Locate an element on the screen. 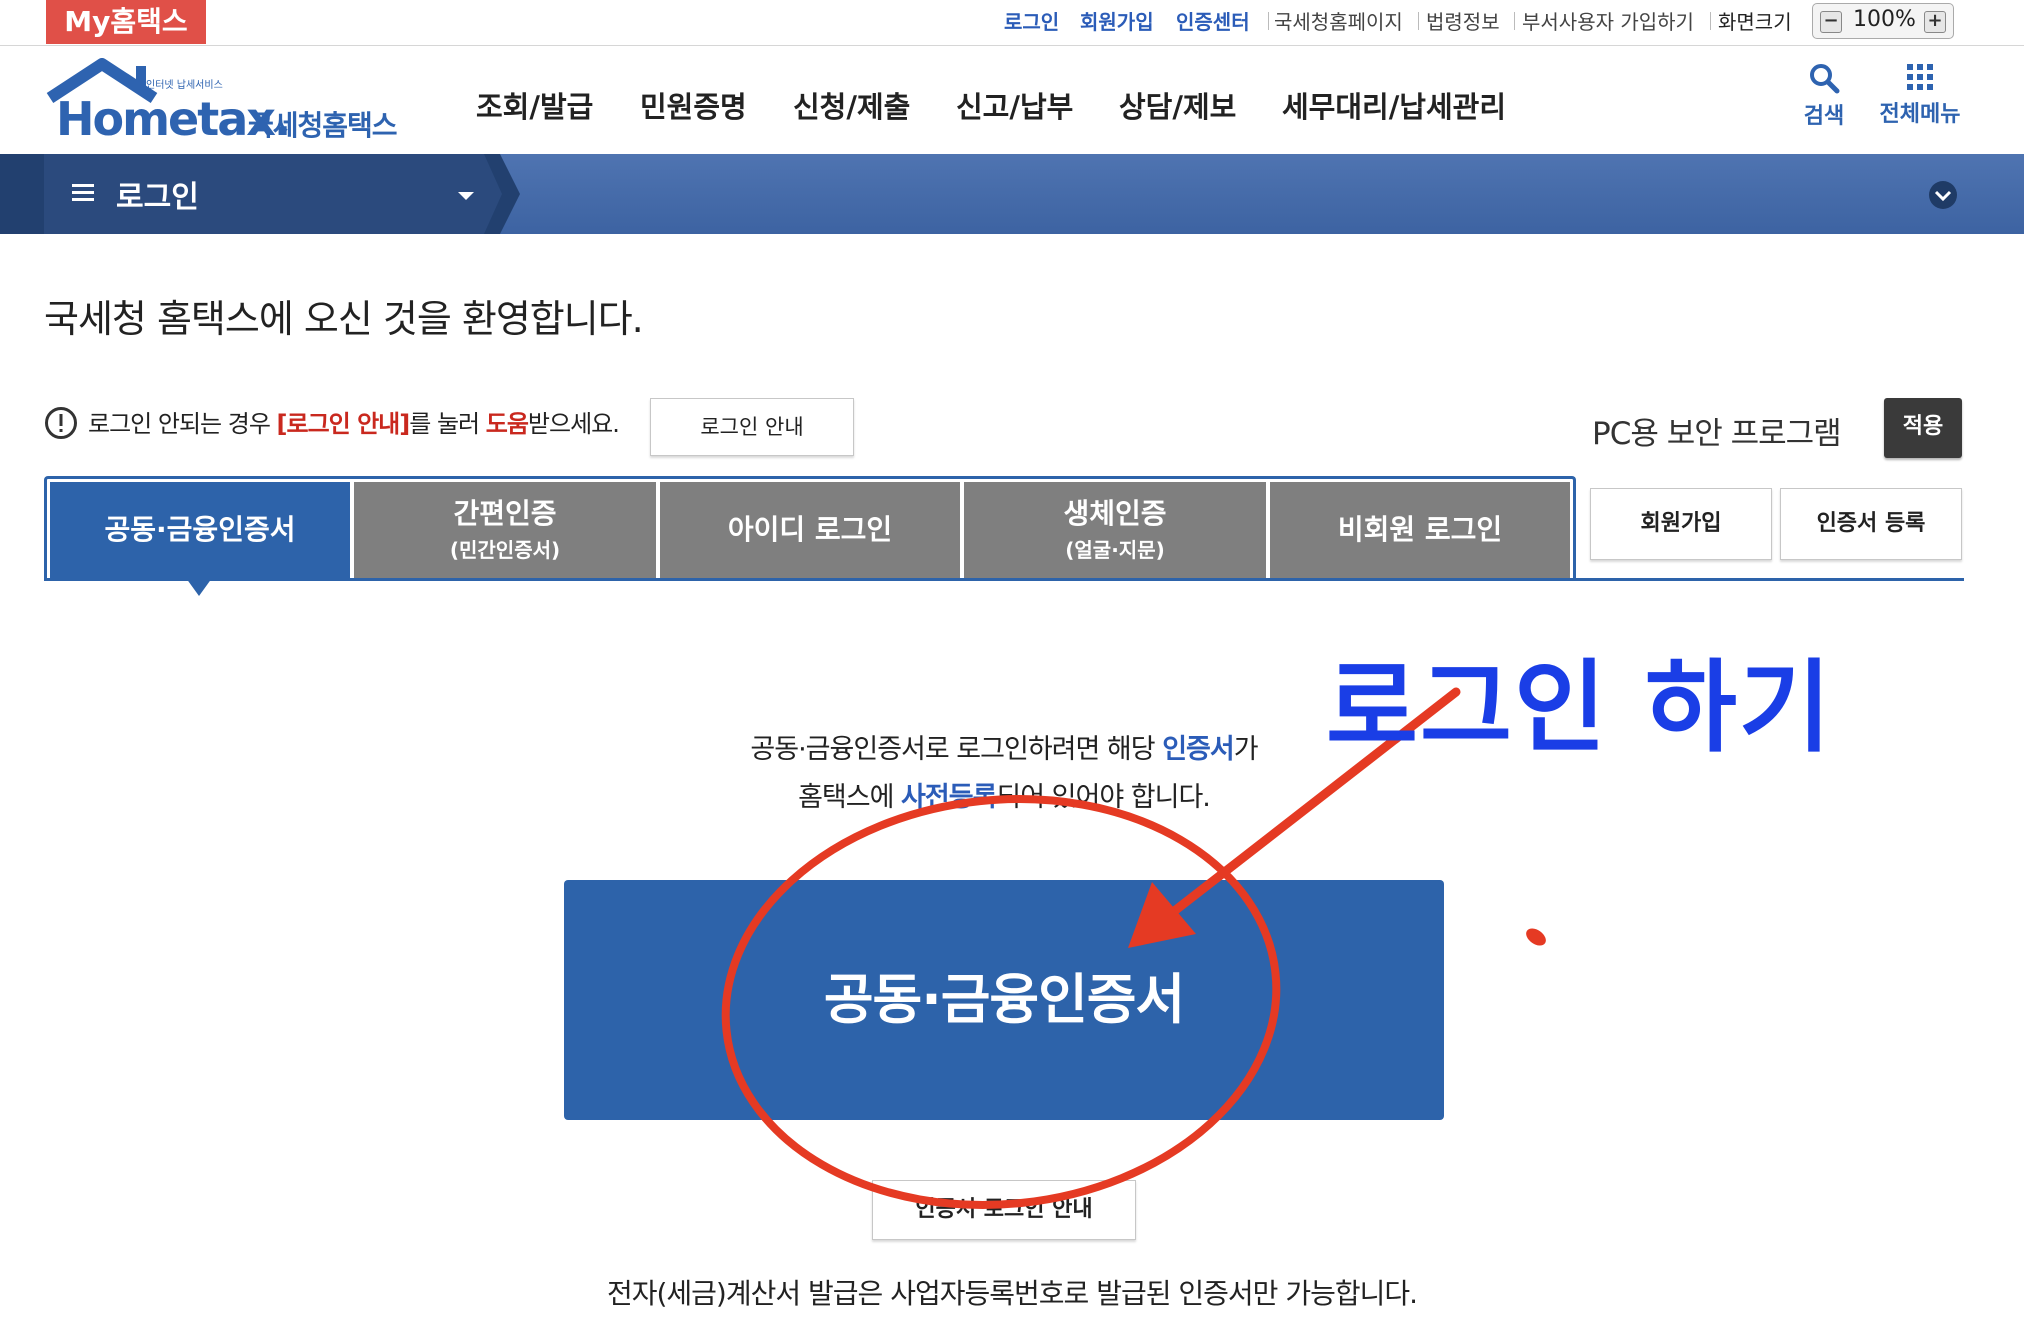 Image resolution: width=2024 pixels, height=1324 pixels. highlight-circle-annotation is located at coordinates (1001, 1002).